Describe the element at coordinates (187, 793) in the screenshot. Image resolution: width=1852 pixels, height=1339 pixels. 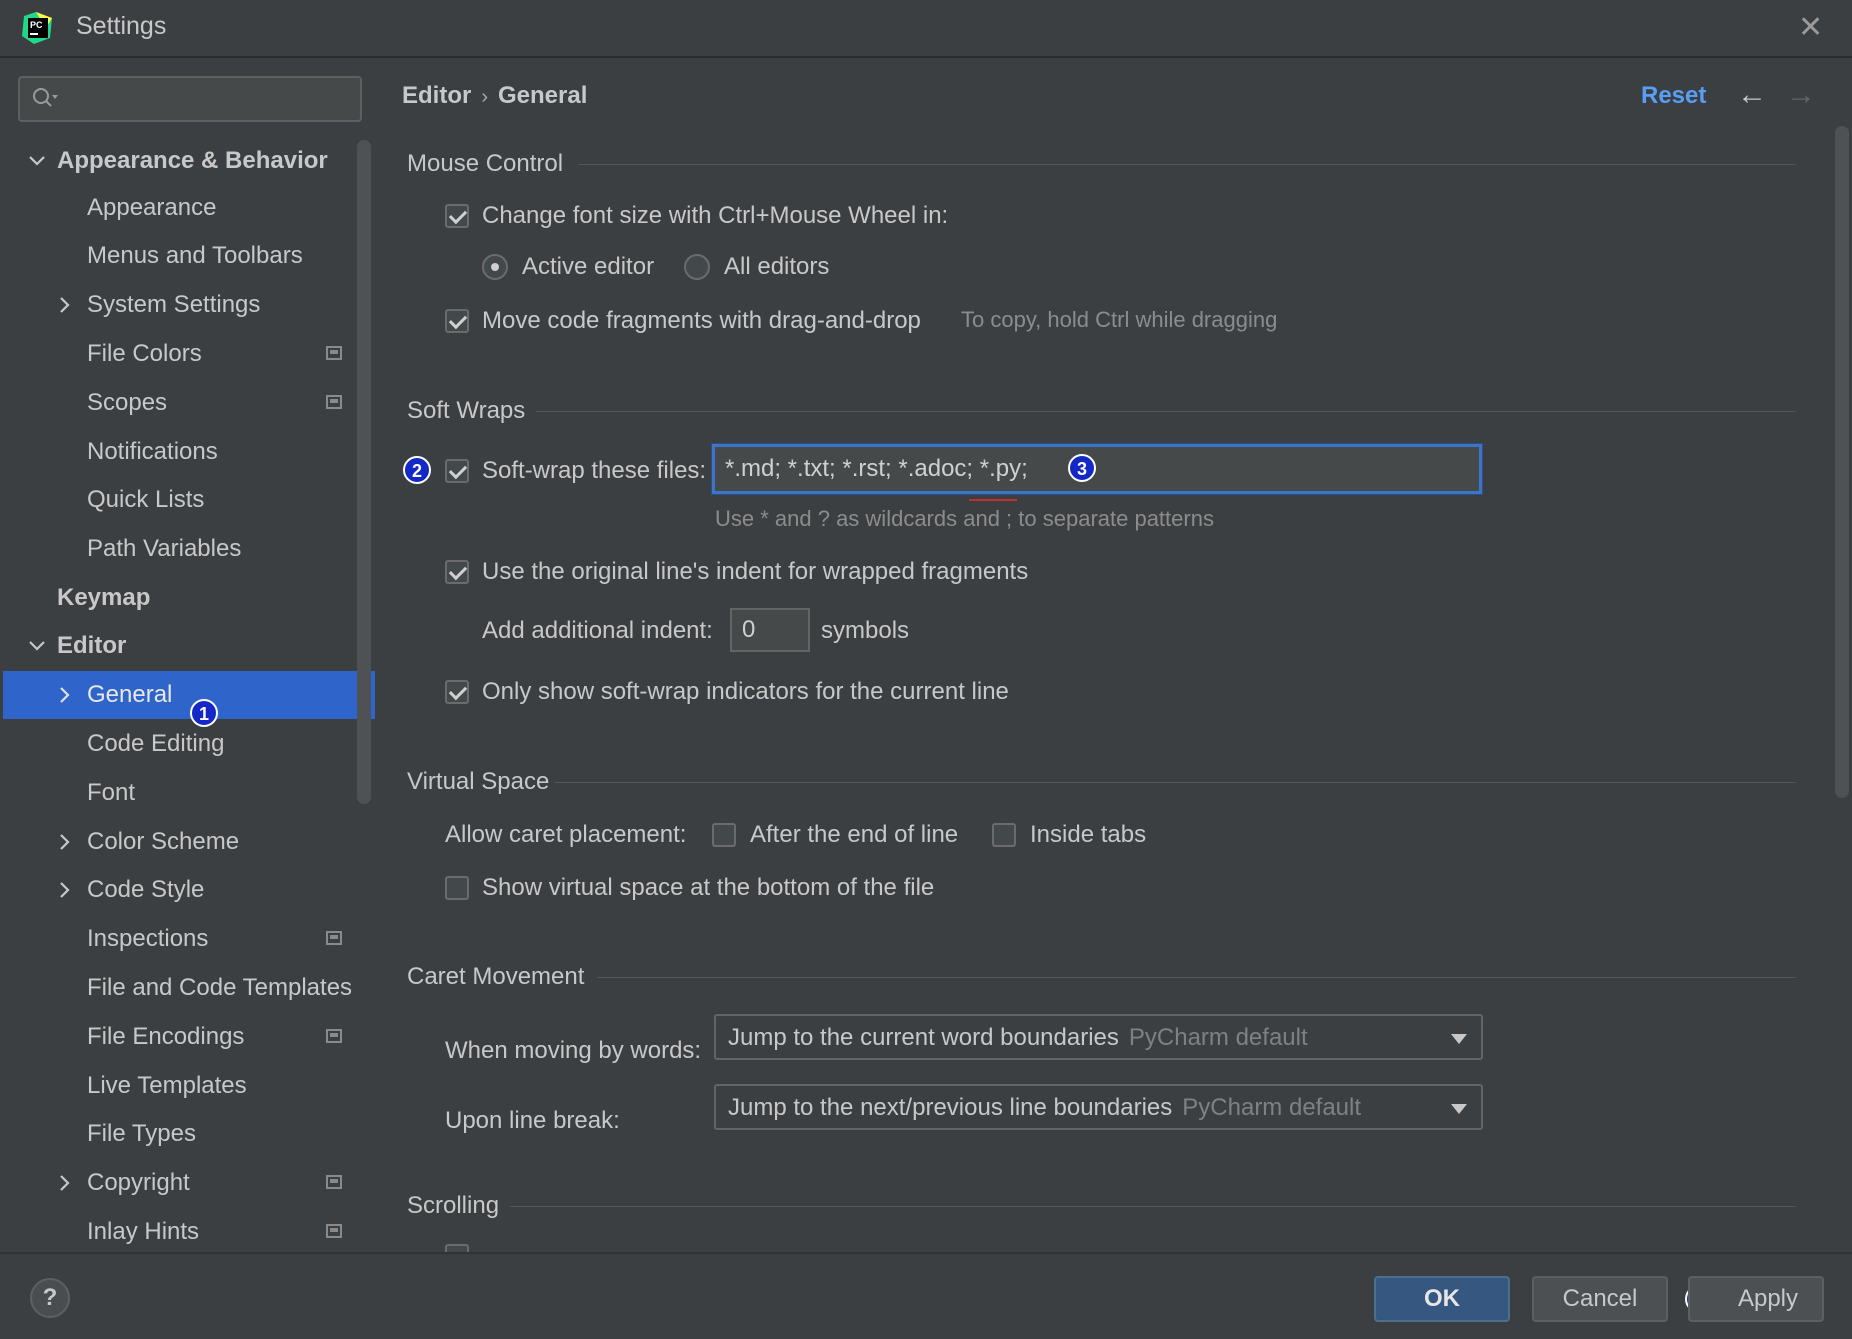
I see `tree-font: Font` at that location.